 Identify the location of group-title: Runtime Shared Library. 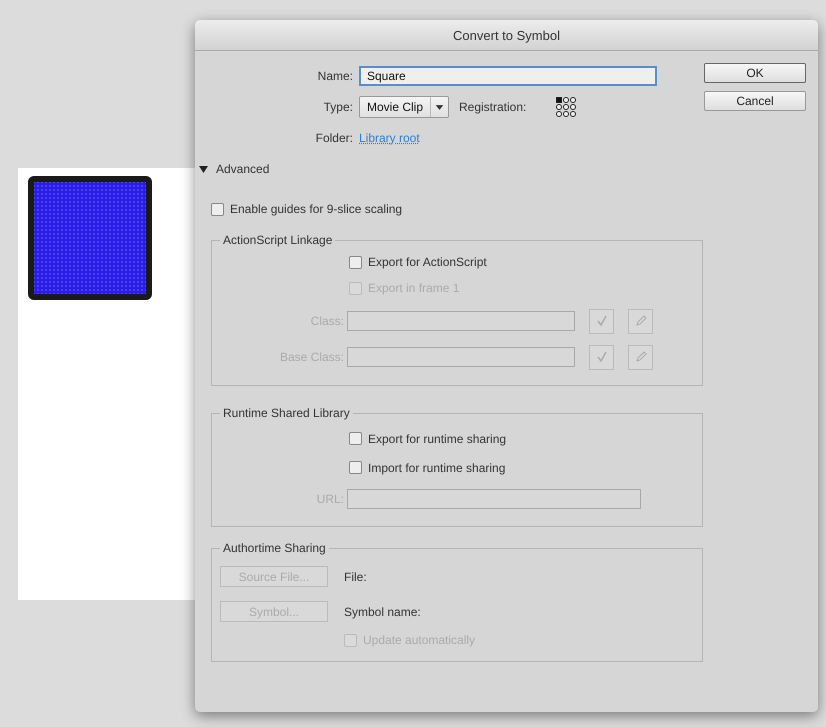
(286, 413).